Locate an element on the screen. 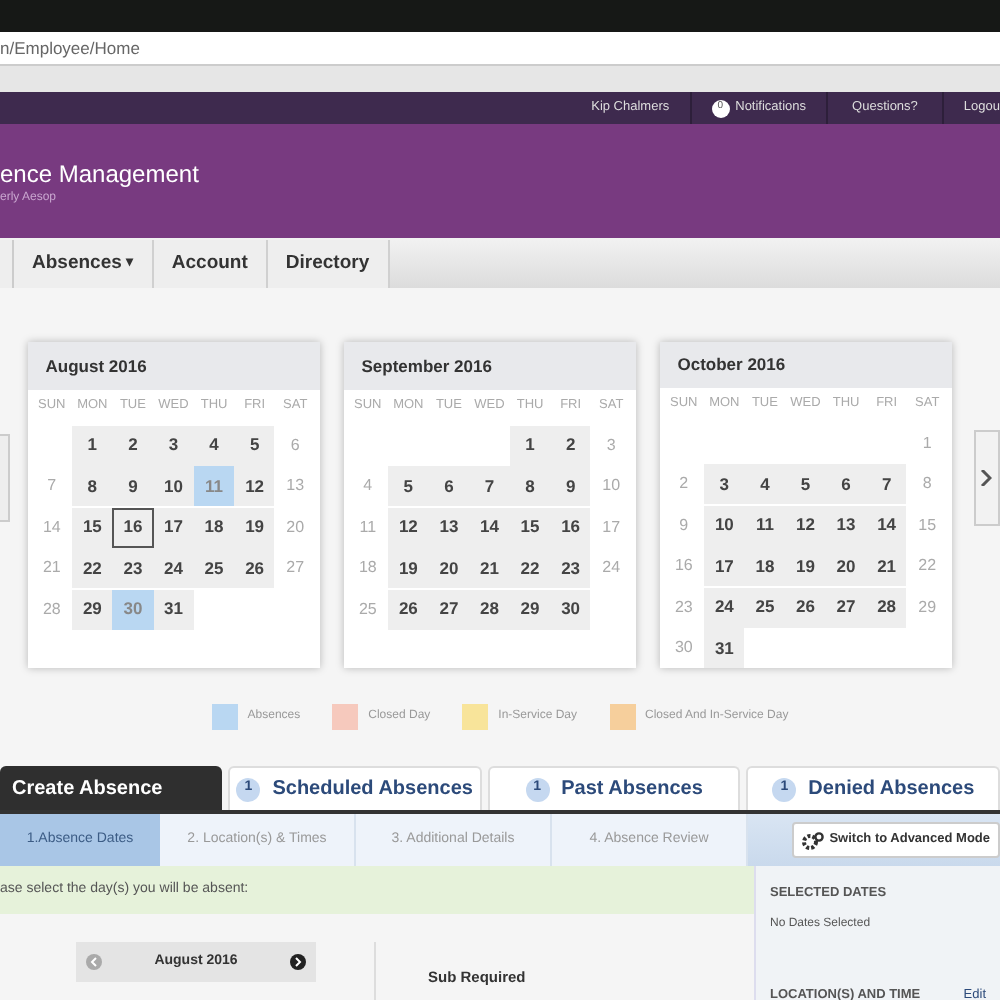 The width and height of the screenshot is (1000, 1000). next-months-button is located at coordinates (986, 478).